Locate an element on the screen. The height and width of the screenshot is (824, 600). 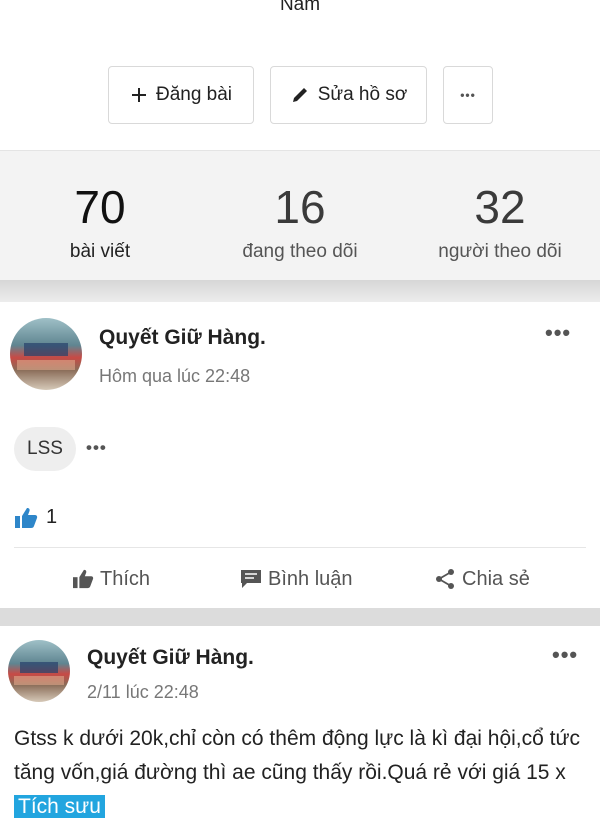
share-button: Chia sẻ is located at coordinates (482, 579).